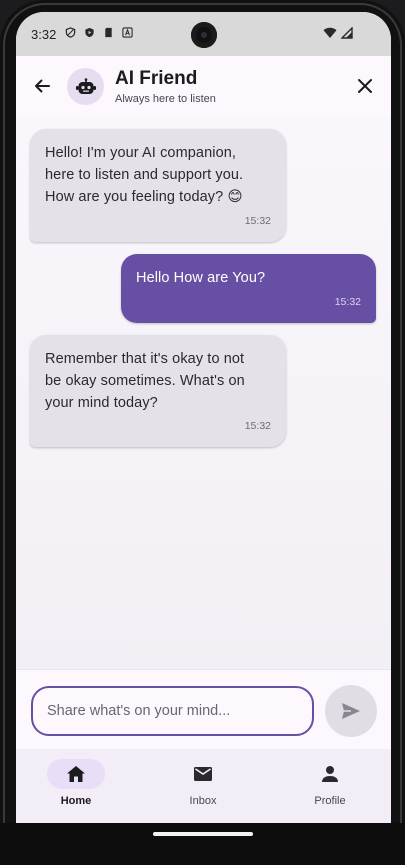 This screenshot has width=405, height=865. What do you see at coordinates (44, 34) in the screenshot?
I see `status-time: 3:32` at bounding box center [44, 34].